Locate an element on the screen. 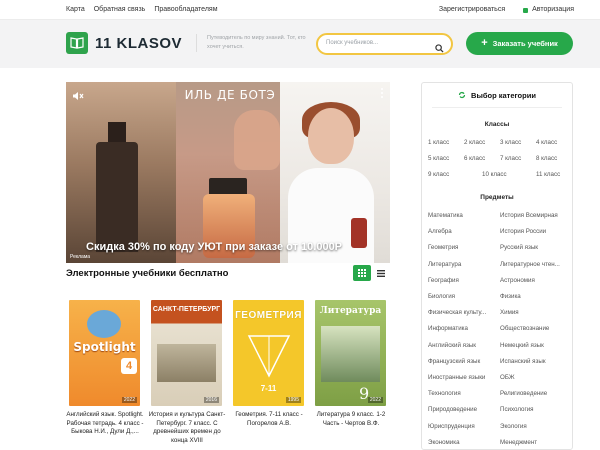 The height and width of the screenshot is (450, 600). perfume-bottle is located at coordinates (117, 197).